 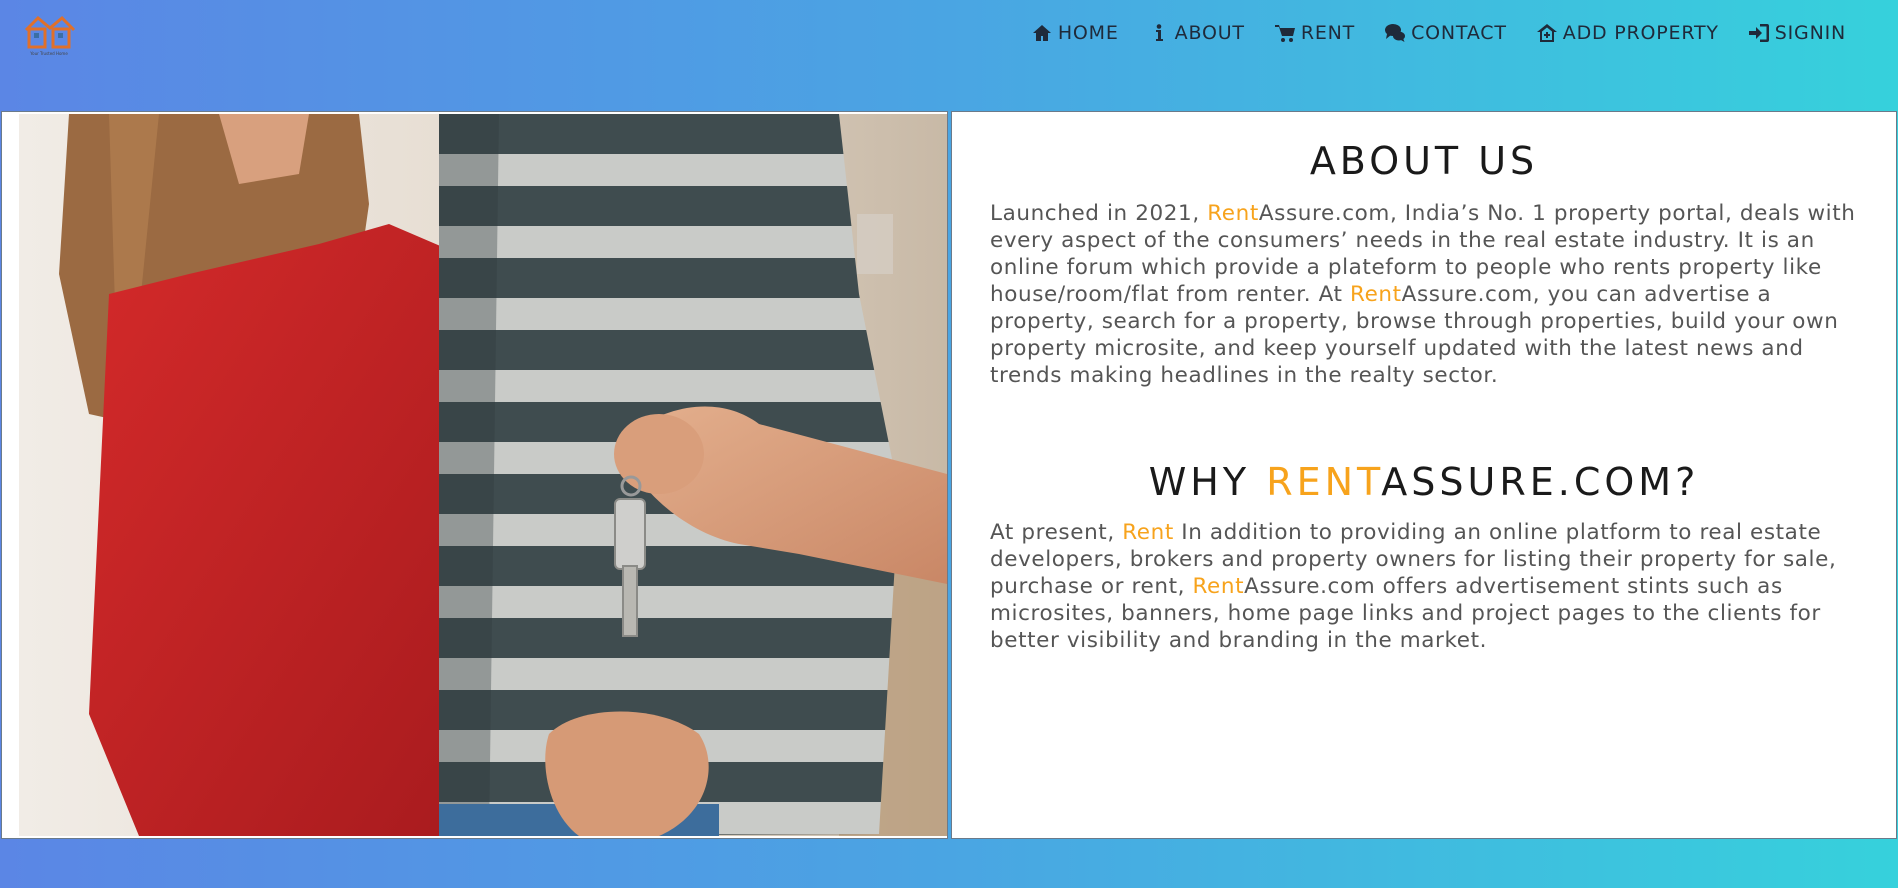 What do you see at coordinates (1056, 532) in the screenshot?
I see `why-text-part: At present,` at bounding box center [1056, 532].